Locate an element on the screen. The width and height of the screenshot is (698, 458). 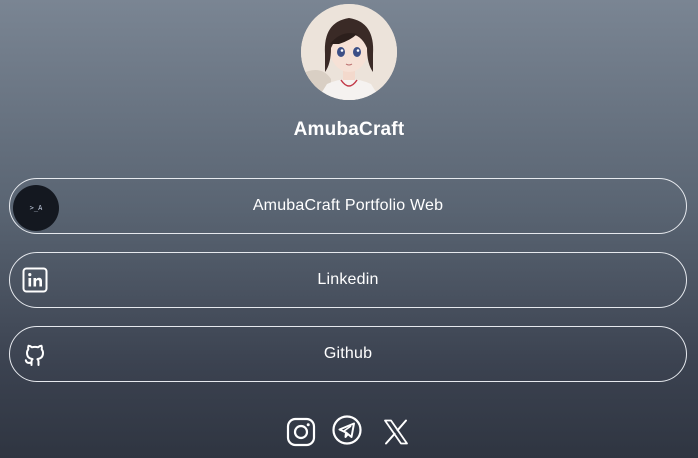
anime-girl-avatar-icon is located at coordinates (349, 52).